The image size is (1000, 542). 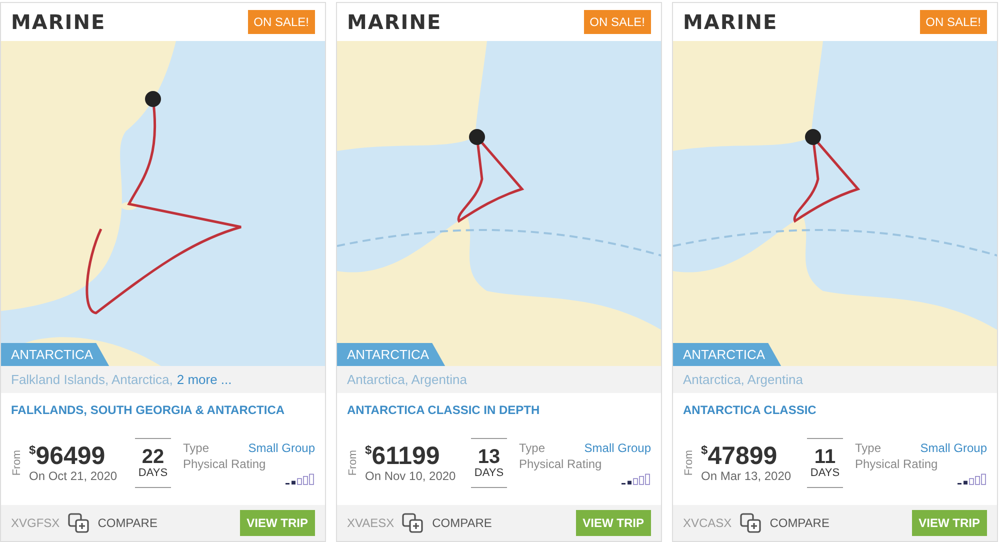 What do you see at coordinates (825, 457) in the screenshot?
I see `days-count: 11` at bounding box center [825, 457].